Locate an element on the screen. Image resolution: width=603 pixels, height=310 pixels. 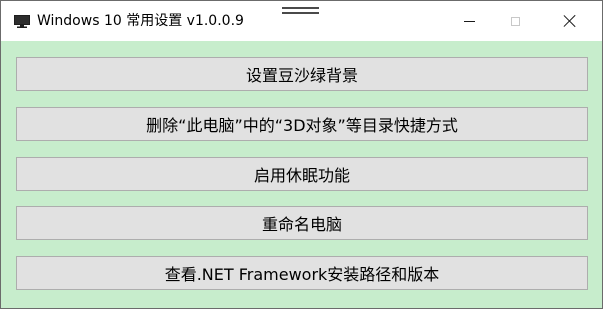
drag-grip-icon is located at coordinates (300, 10).